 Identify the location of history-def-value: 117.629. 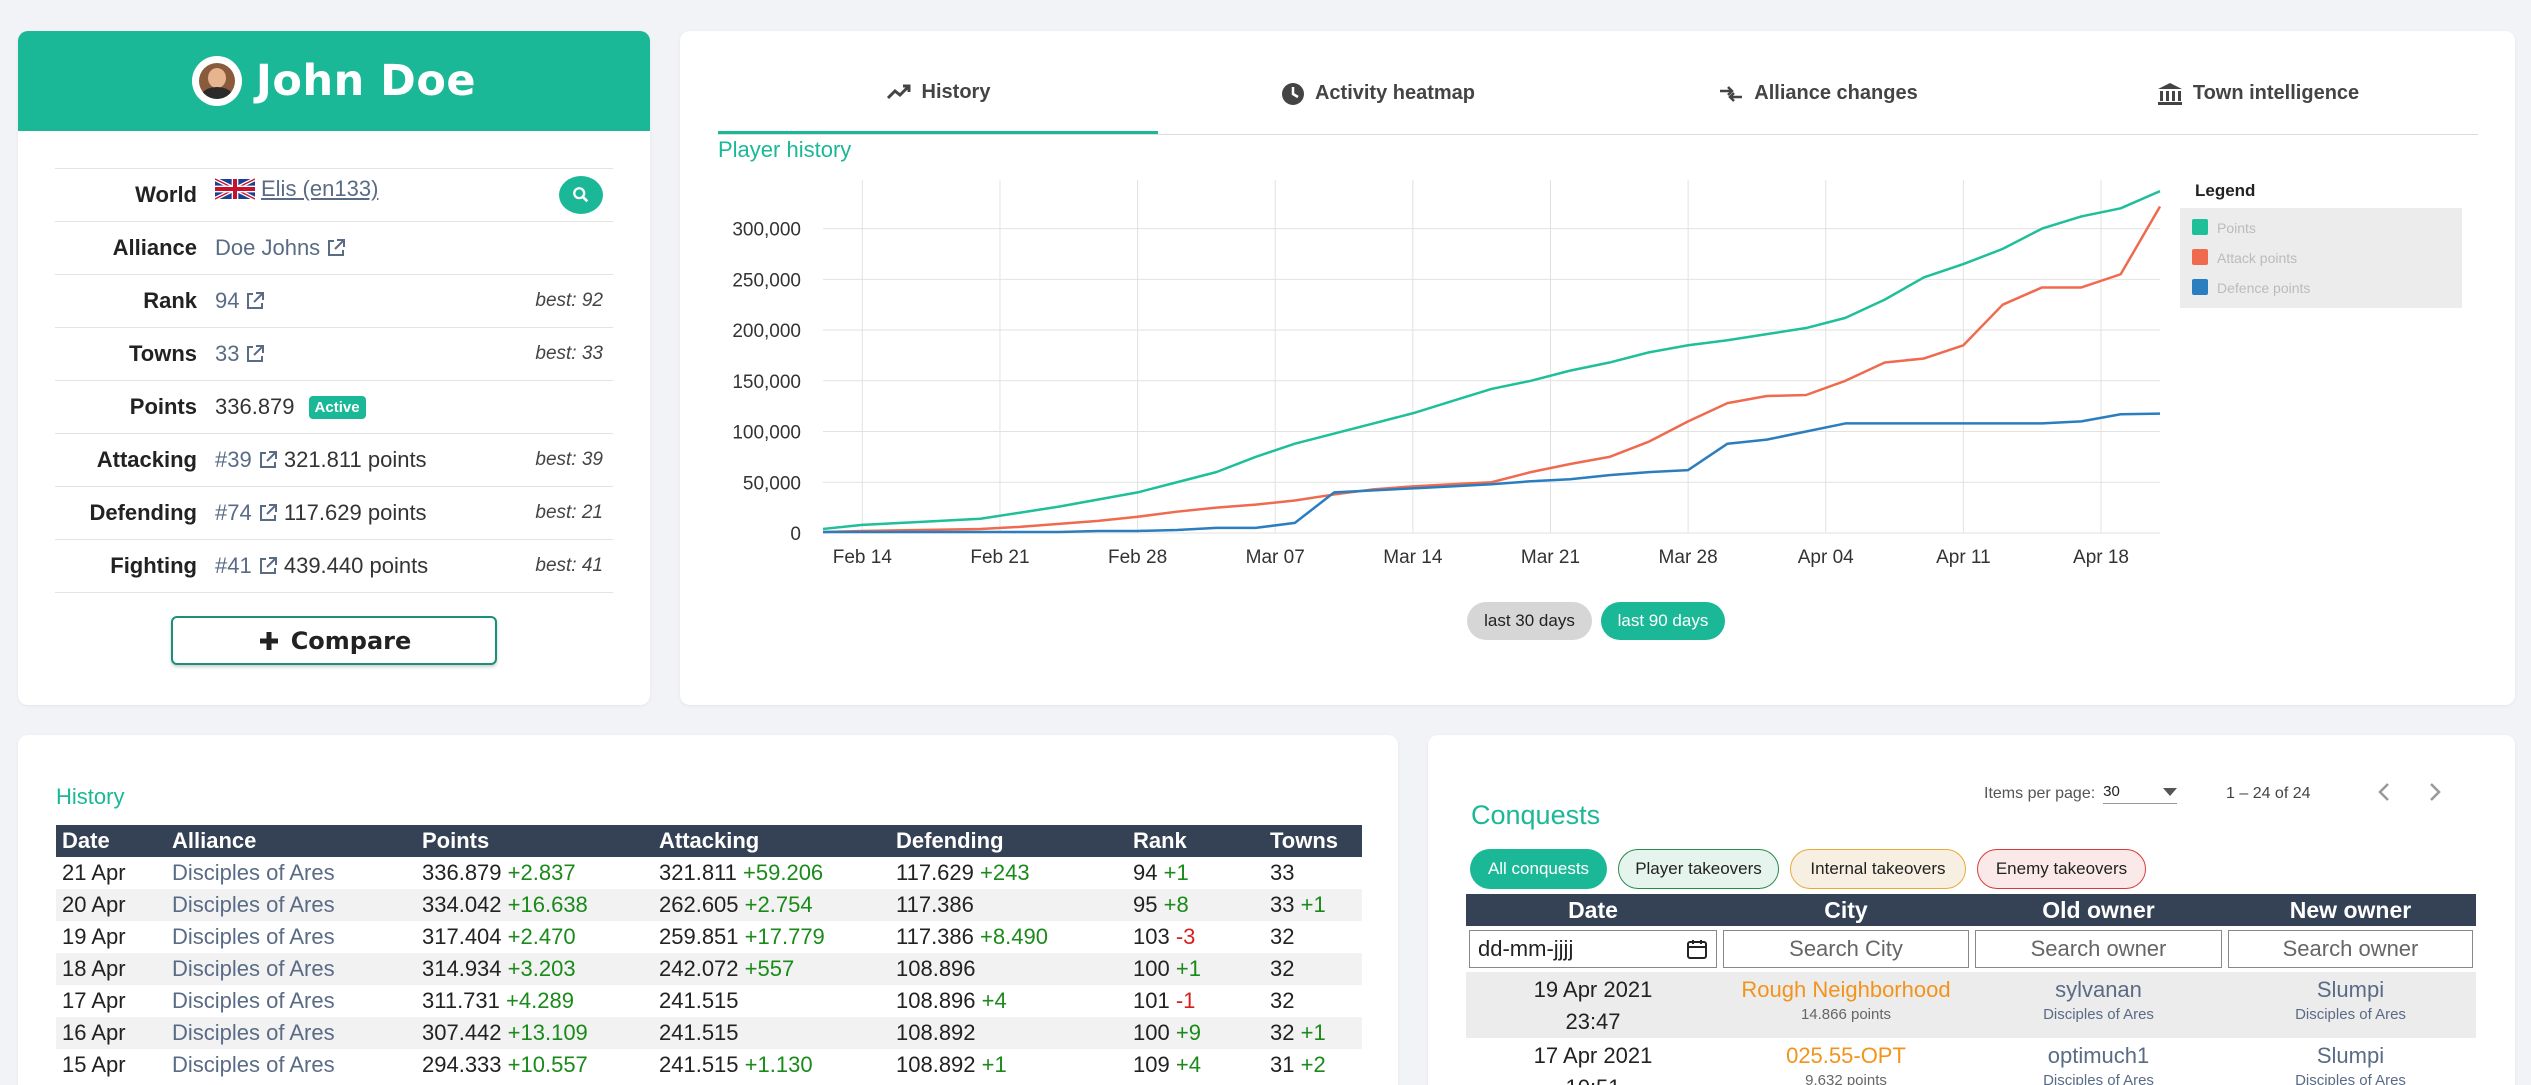
(935, 872).